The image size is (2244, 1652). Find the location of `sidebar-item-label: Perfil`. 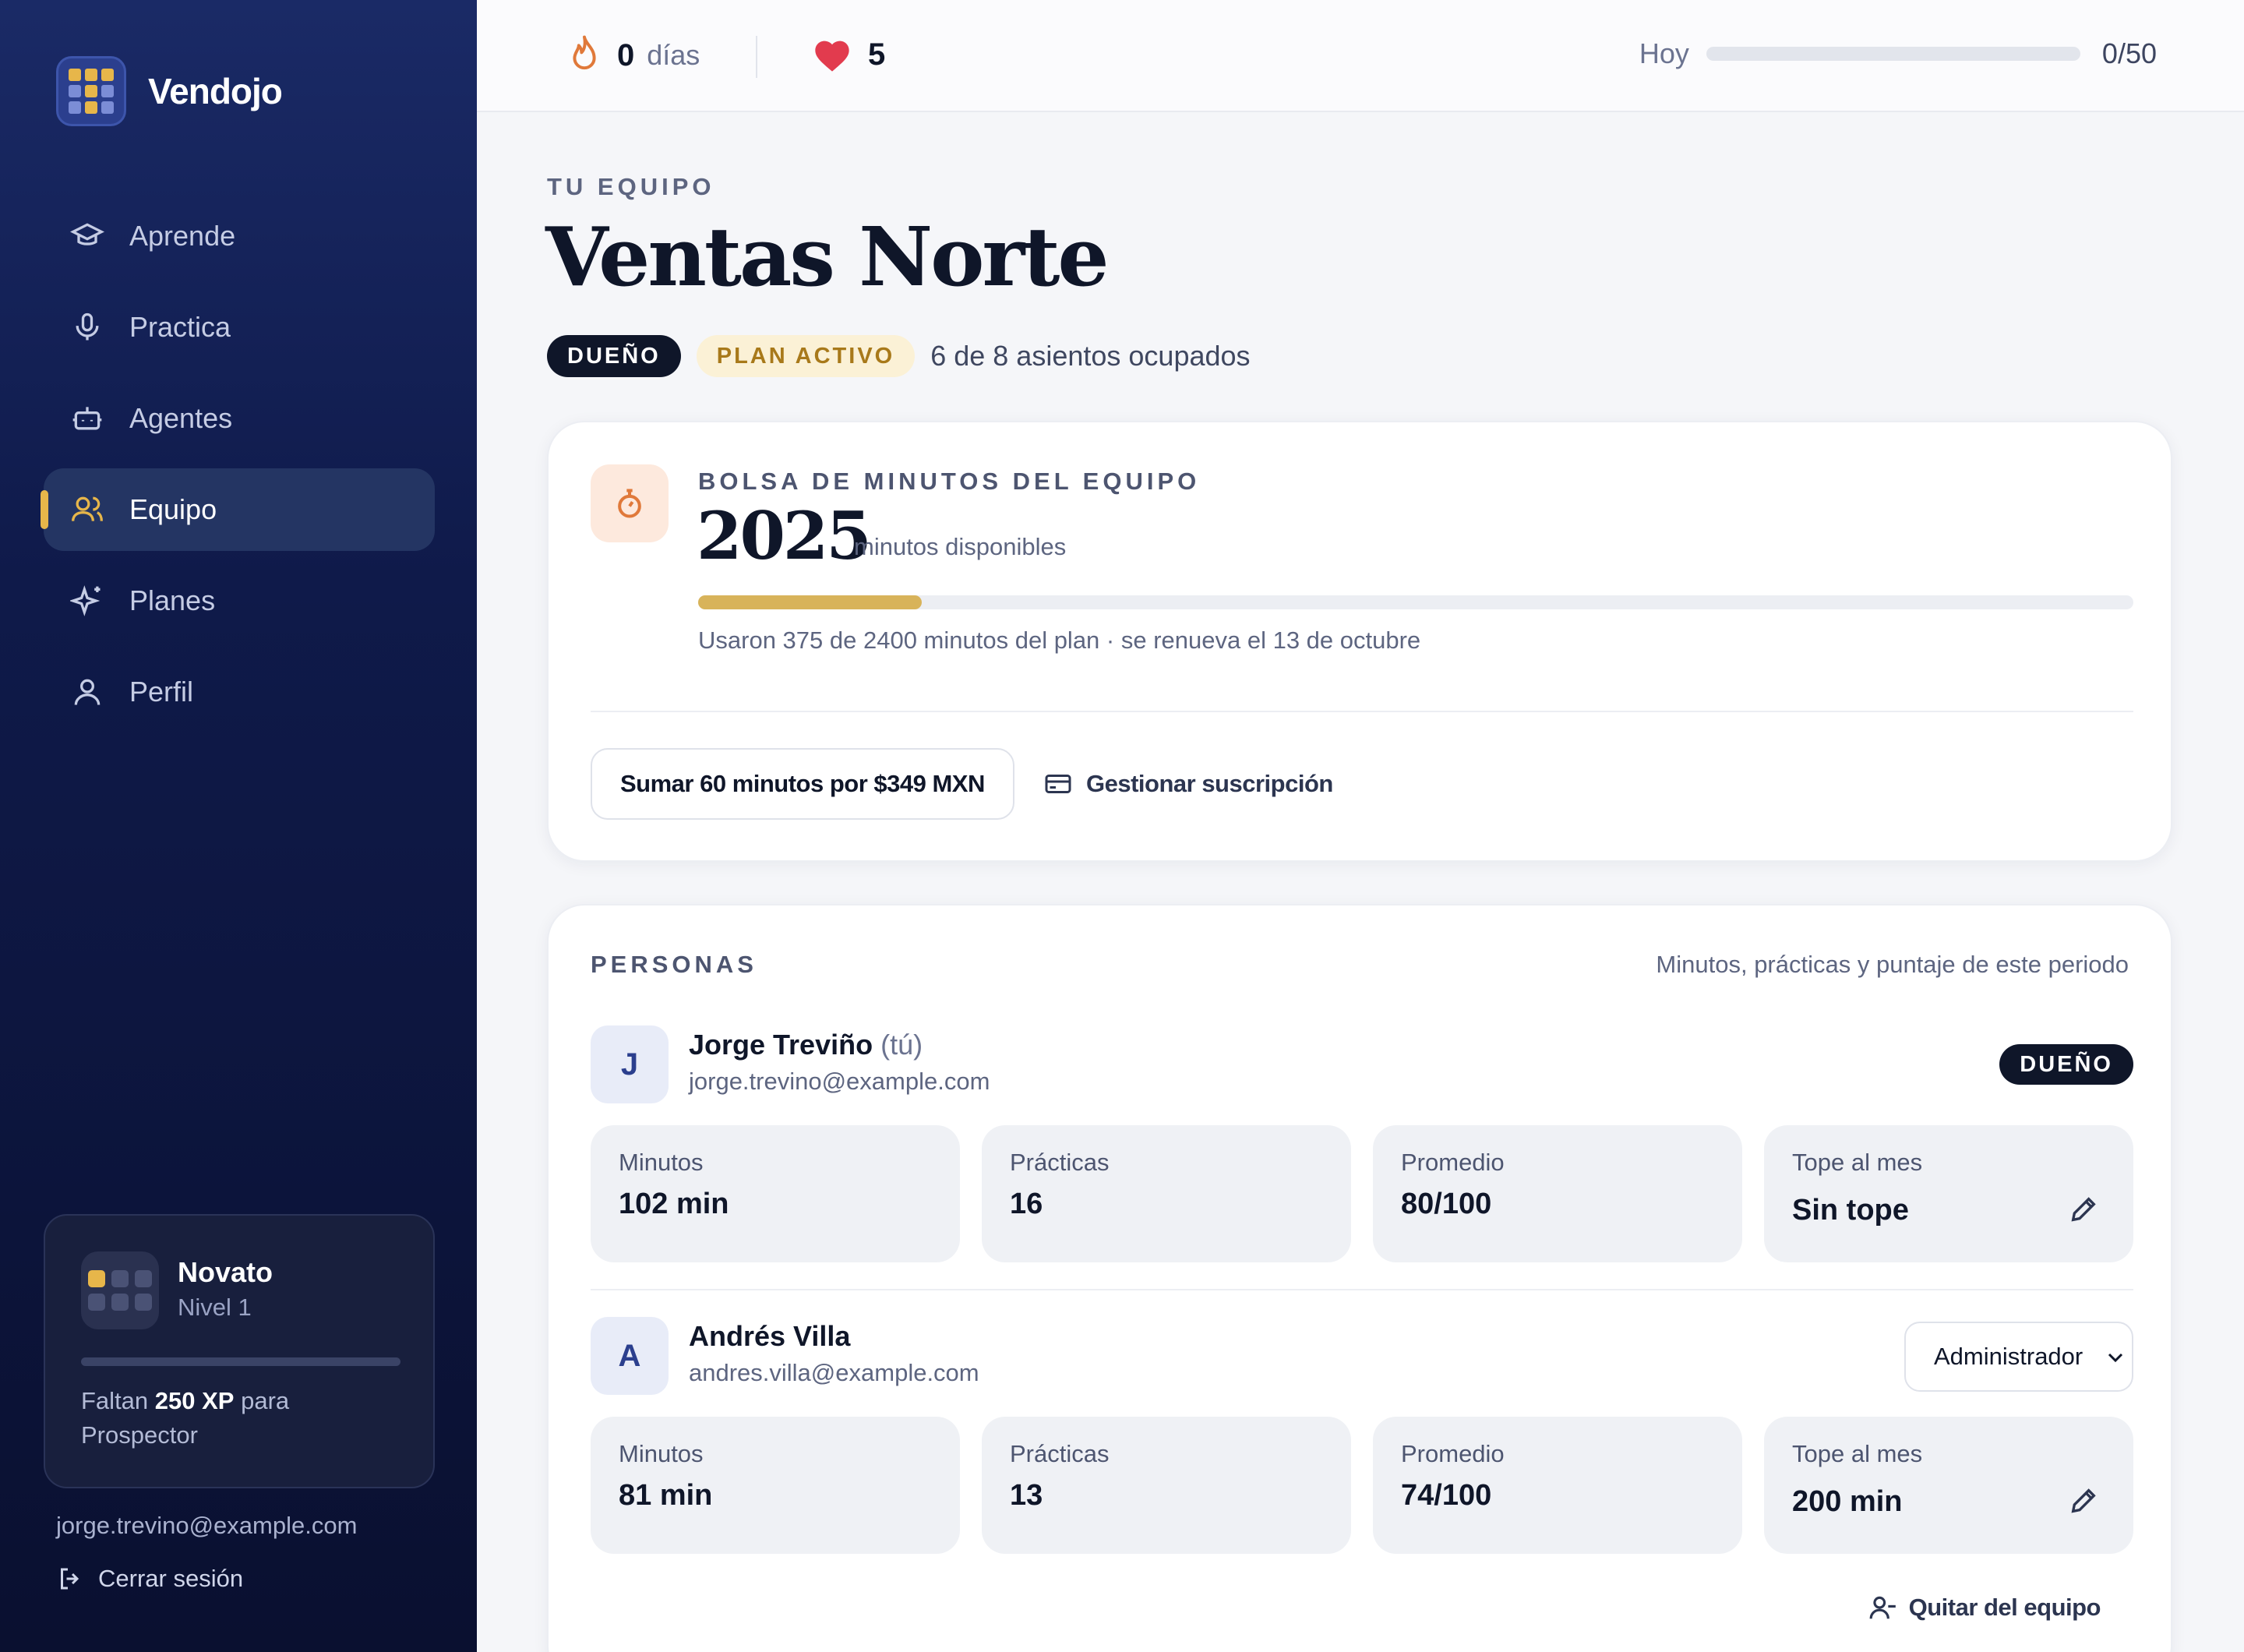

sidebar-item-label: Perfil is located at coordinates (161, 692).